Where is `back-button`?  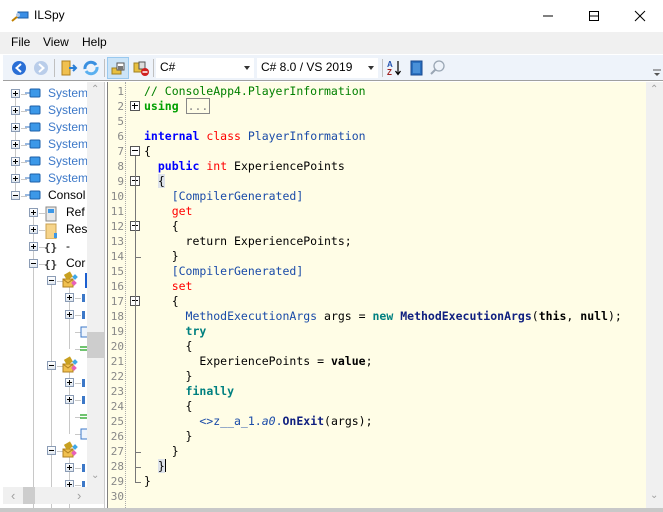 back-button is located at coordinates (19, 68).